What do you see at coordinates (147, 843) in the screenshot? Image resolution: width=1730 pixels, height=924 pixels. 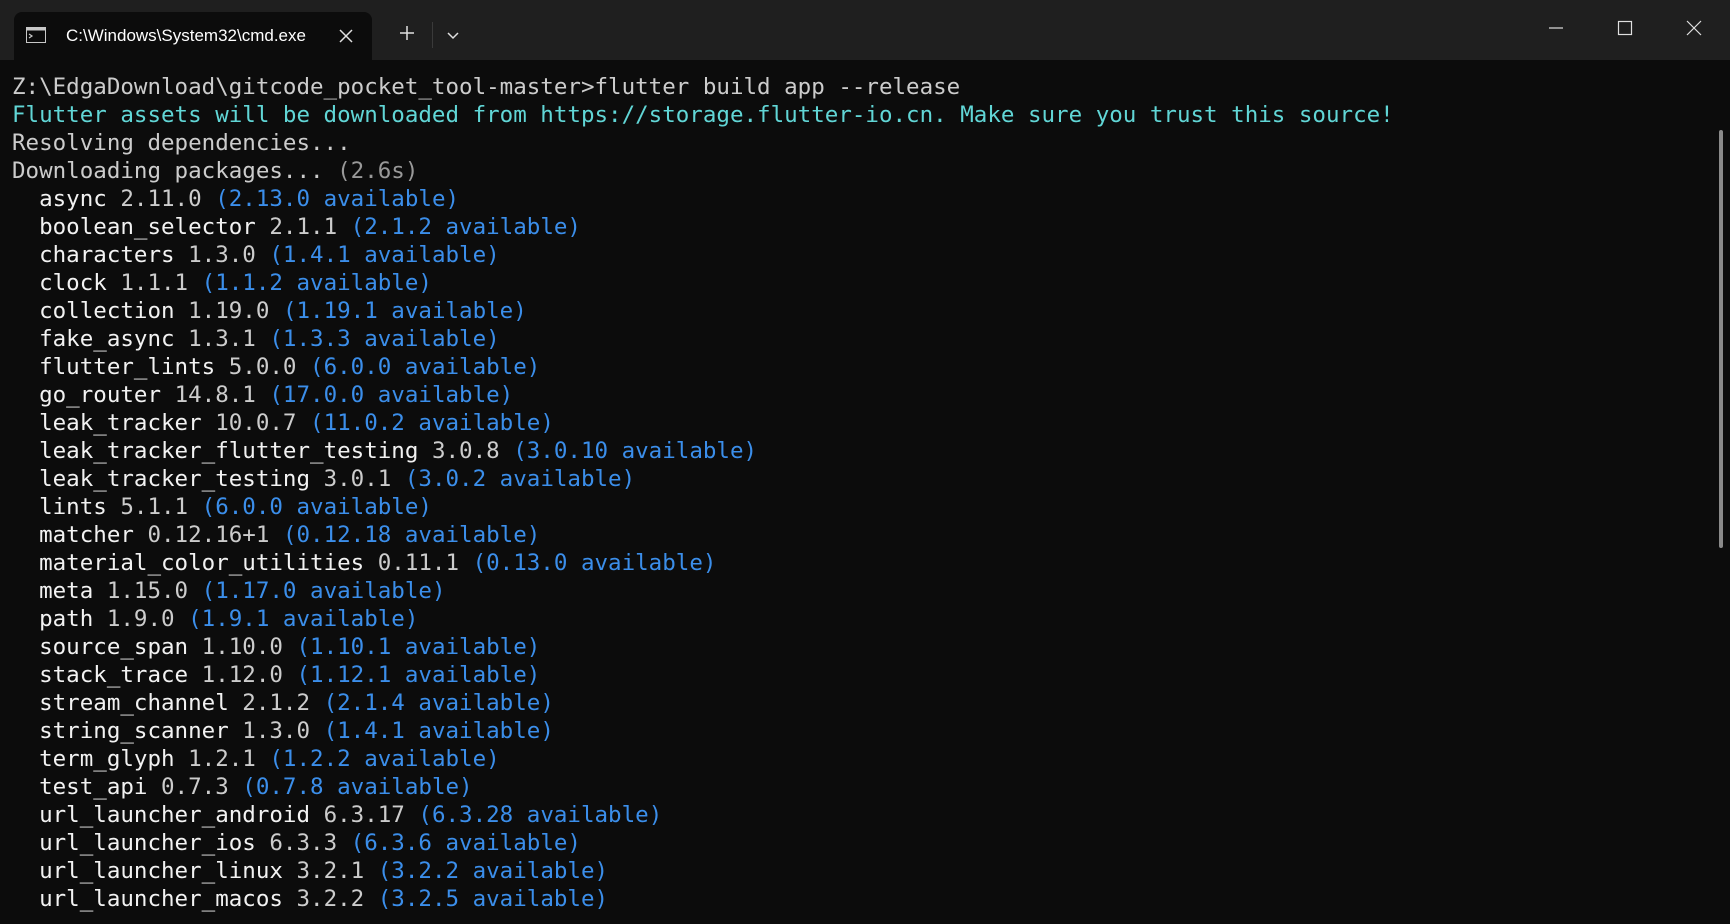 I see `package-name: url_launcher_ios` at bounding box center [147, 843].